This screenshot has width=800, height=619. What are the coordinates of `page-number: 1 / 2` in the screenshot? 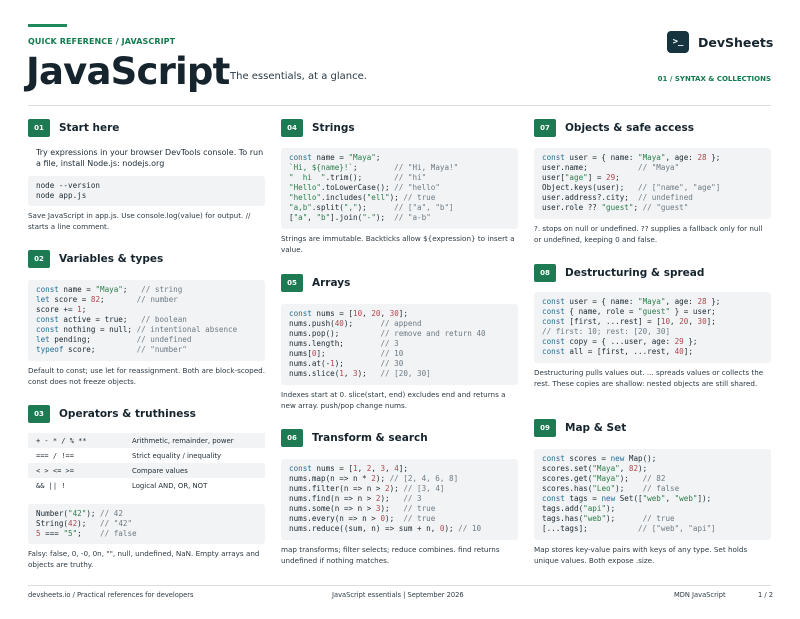 It's located at (766, 595).